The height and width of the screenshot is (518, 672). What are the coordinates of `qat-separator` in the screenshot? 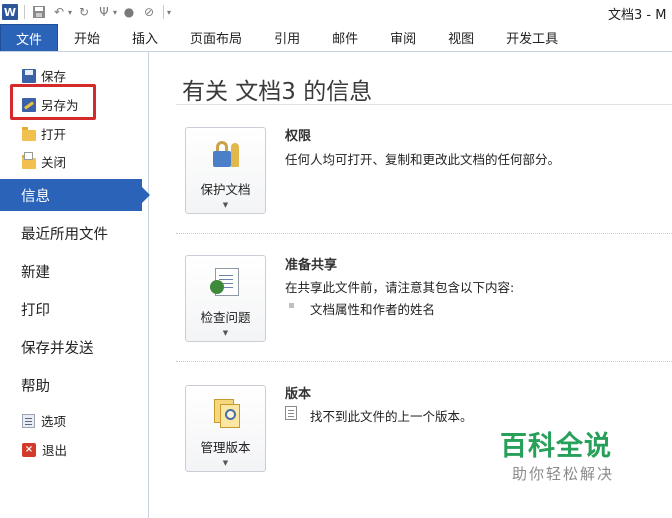 It's located at (24, 12).